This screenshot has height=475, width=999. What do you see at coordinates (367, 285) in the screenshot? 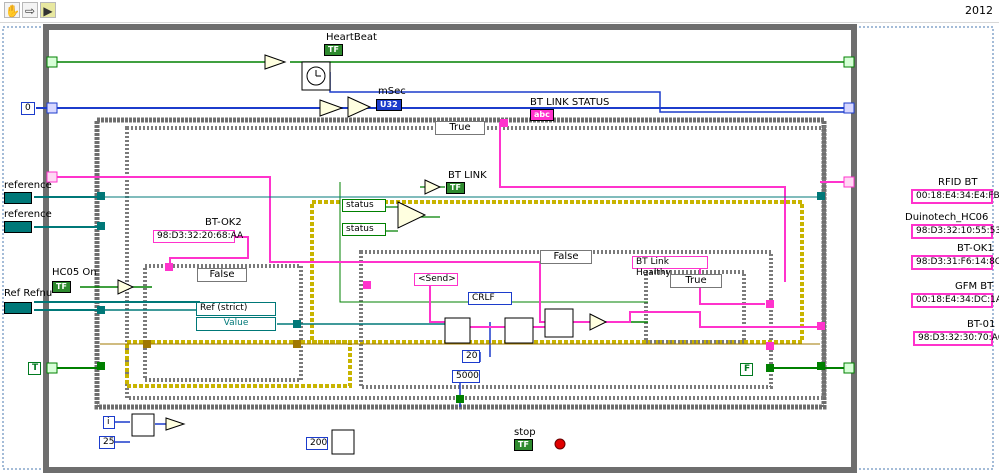
I see `case-tunnel-pink-mid` at bounding box center [367, 285].